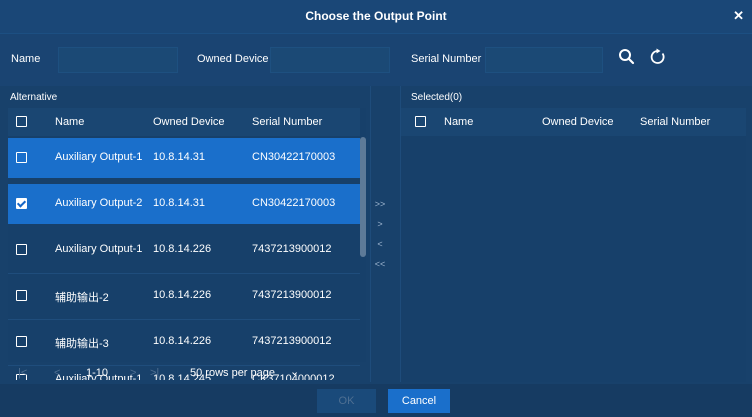 Image resolution: width=752 pixels, height=417 pixels. What do you see at coordinates (232, 373) in the screenshot?
I see `rows-per-page-select: 50 rows per page` at bounding box center [232, 373].